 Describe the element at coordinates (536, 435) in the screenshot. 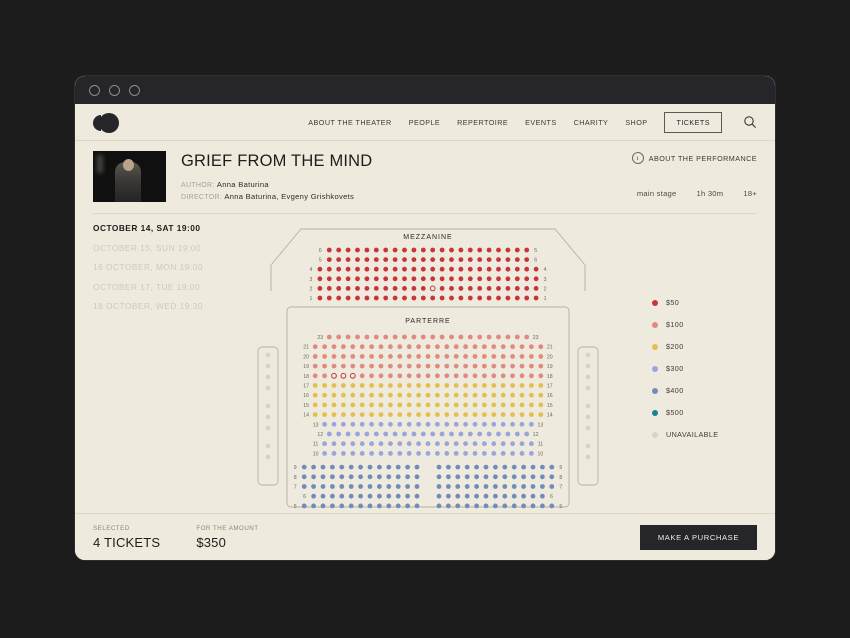

I see `svg-text: 12` at that location.